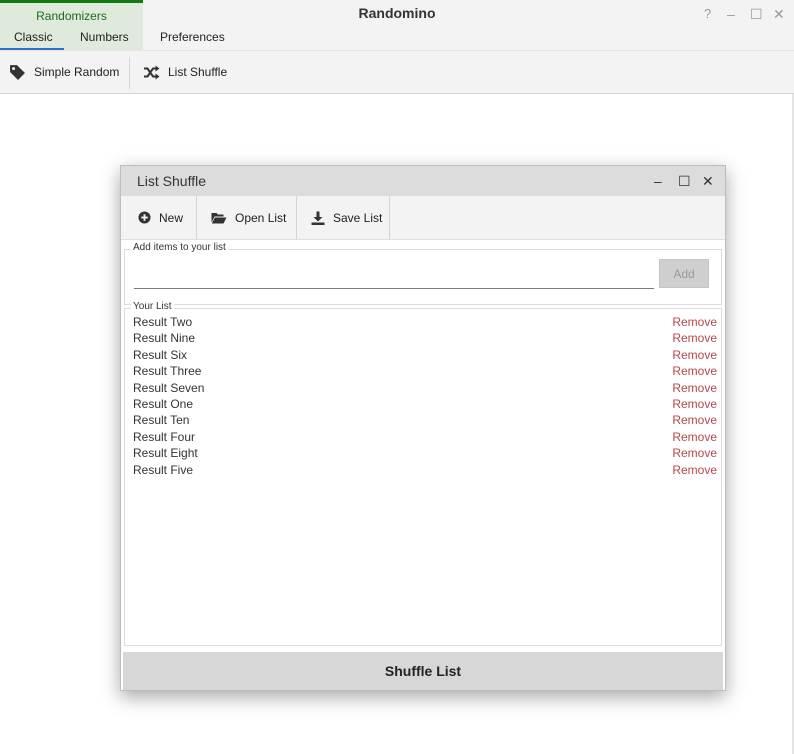 This screenshot has width=794, height=754. Describe the element at coordinates (163, 469) in the screenshot. I see `list-item-text: Result Five` at that location.